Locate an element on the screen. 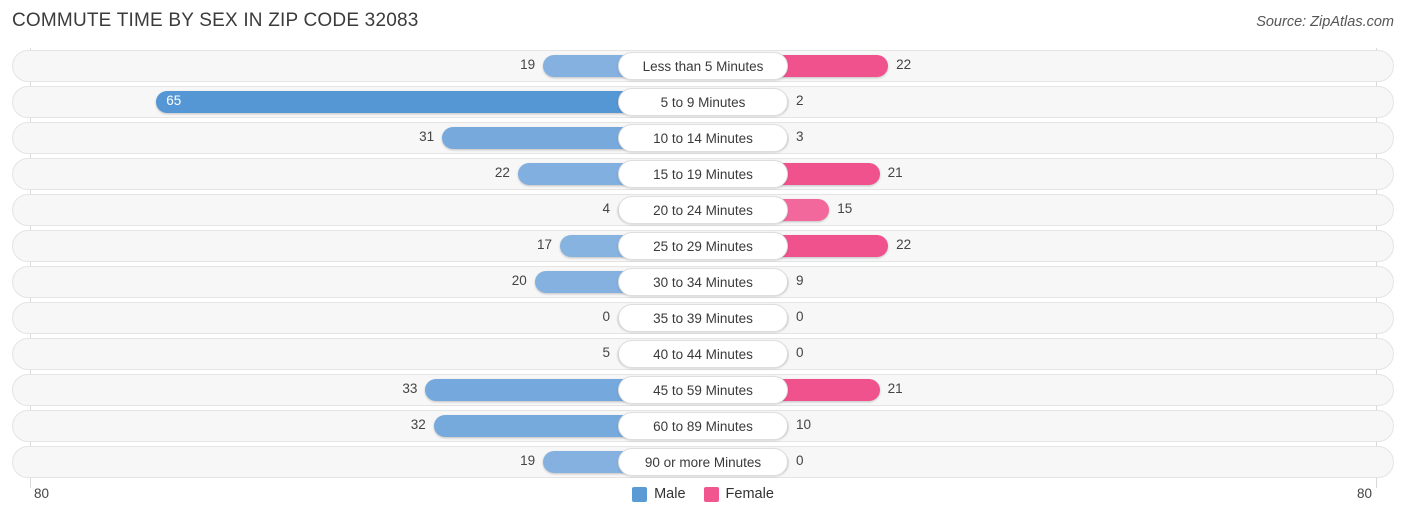  value-label-male: 32 is located at coordinates (418, 424).